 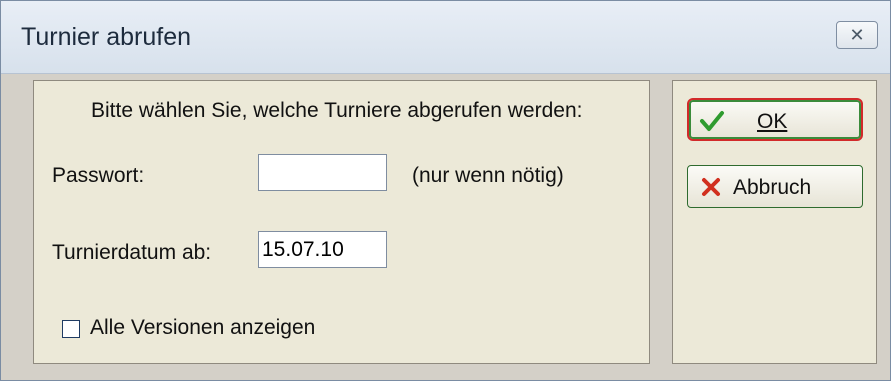 I want to click on password-hint: (nur wenn nötig), so click(x=488, y=175).